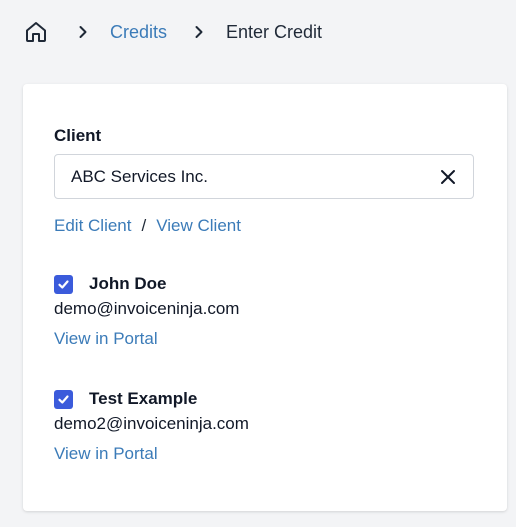 This screenshot has height=527, width=516. Describe the element at coordinates (448, 177) in the screenshot. I see `close-icon` at that location.